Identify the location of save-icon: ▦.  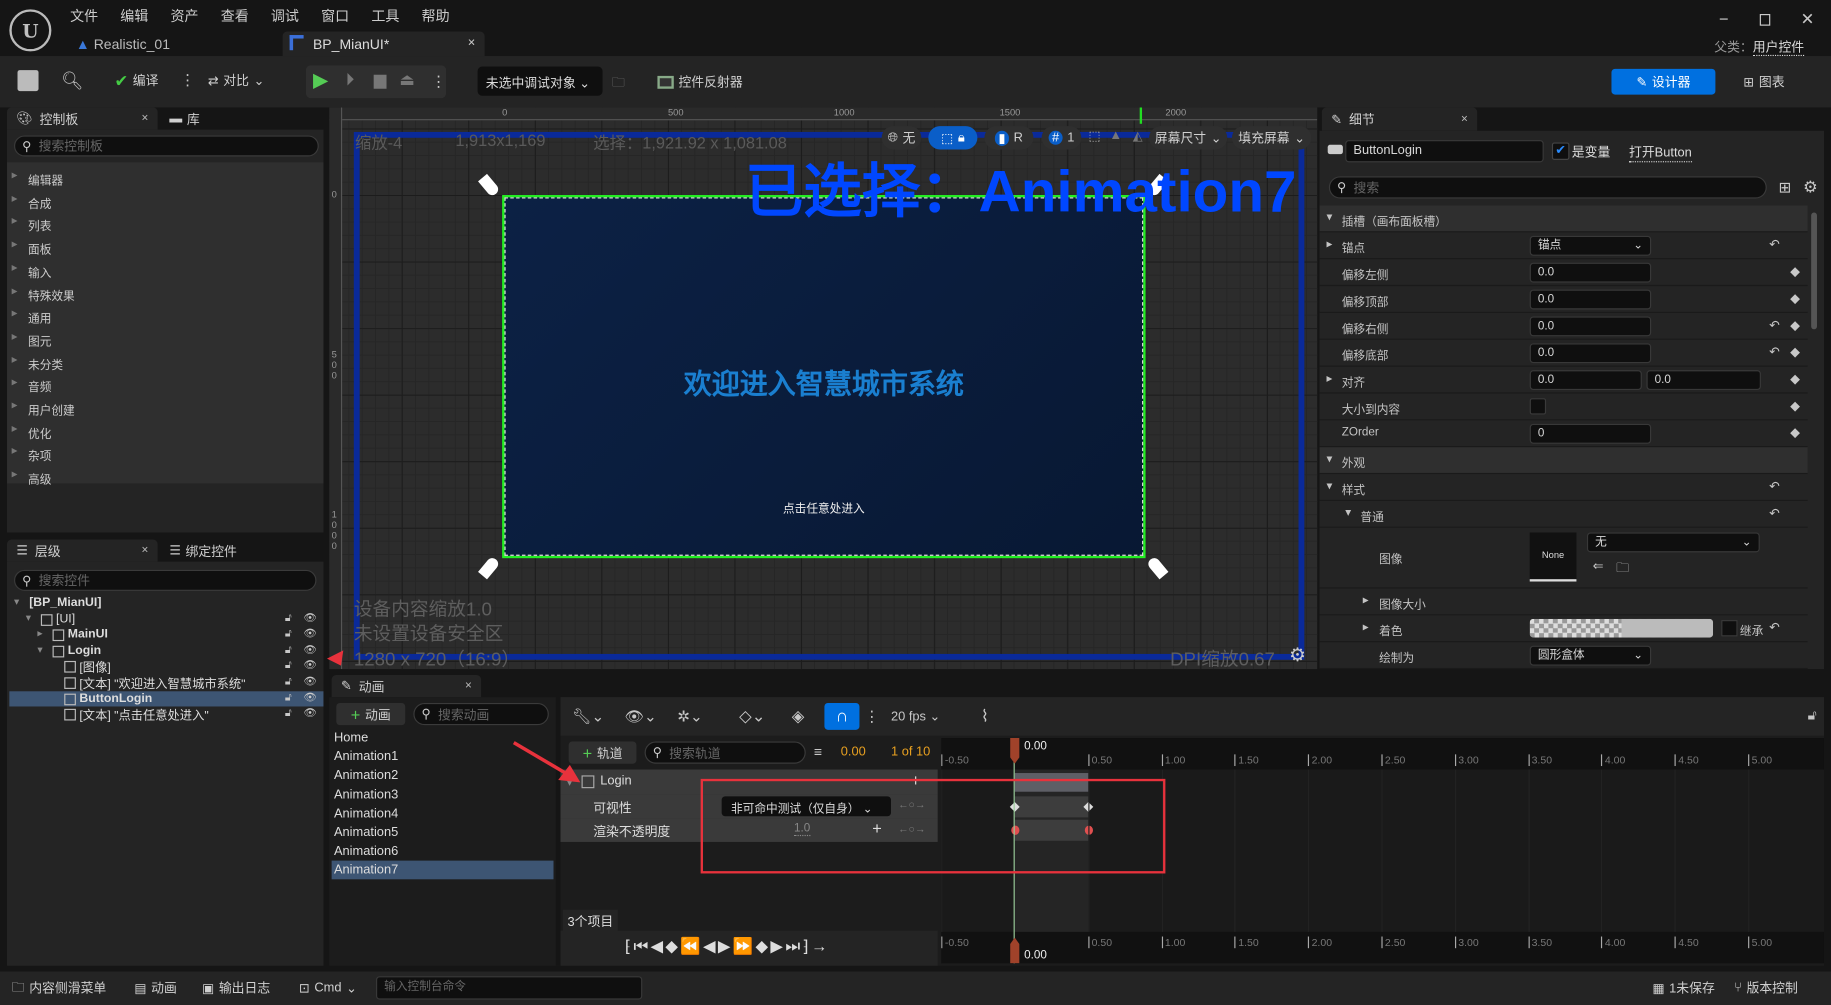
(1658, 988).